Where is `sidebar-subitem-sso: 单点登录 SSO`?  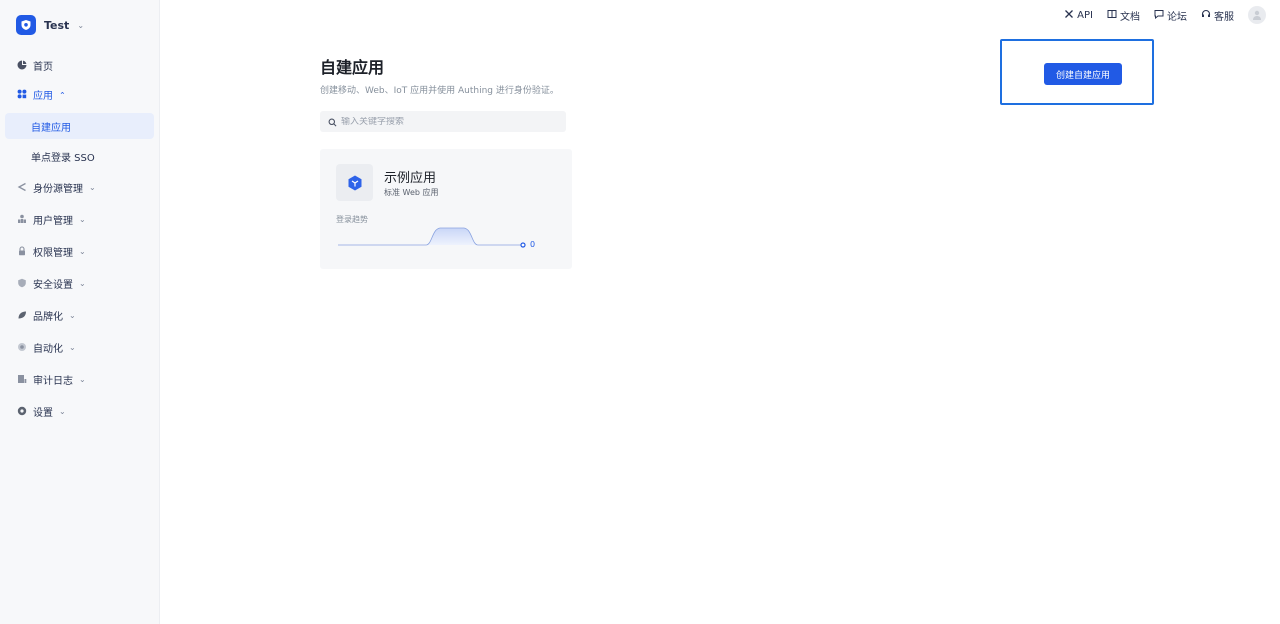 sidebar-subitem-sso: 单点登录 SSO is located at coordinates (79, 156).